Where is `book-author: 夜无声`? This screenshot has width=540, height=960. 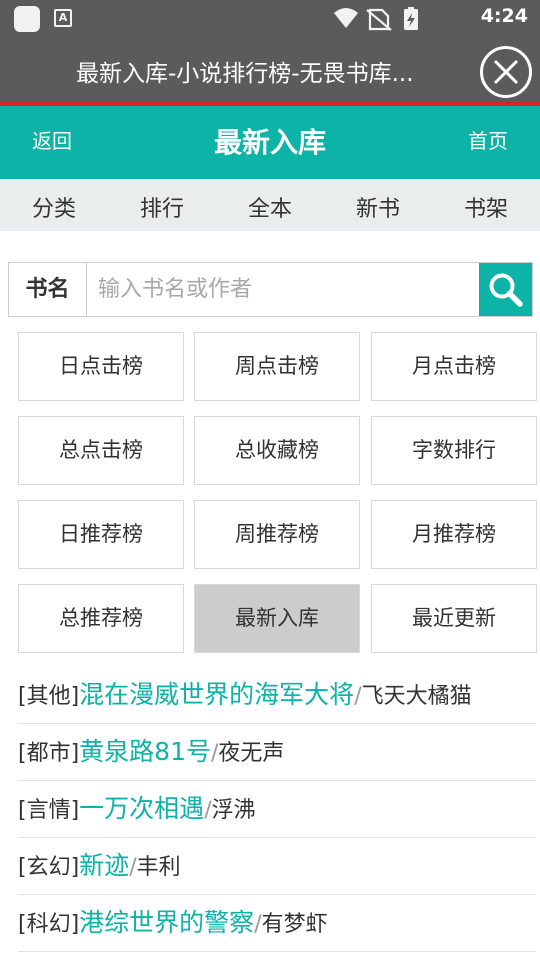
book-author: 夜无声 is located at coordinates (251, 753).